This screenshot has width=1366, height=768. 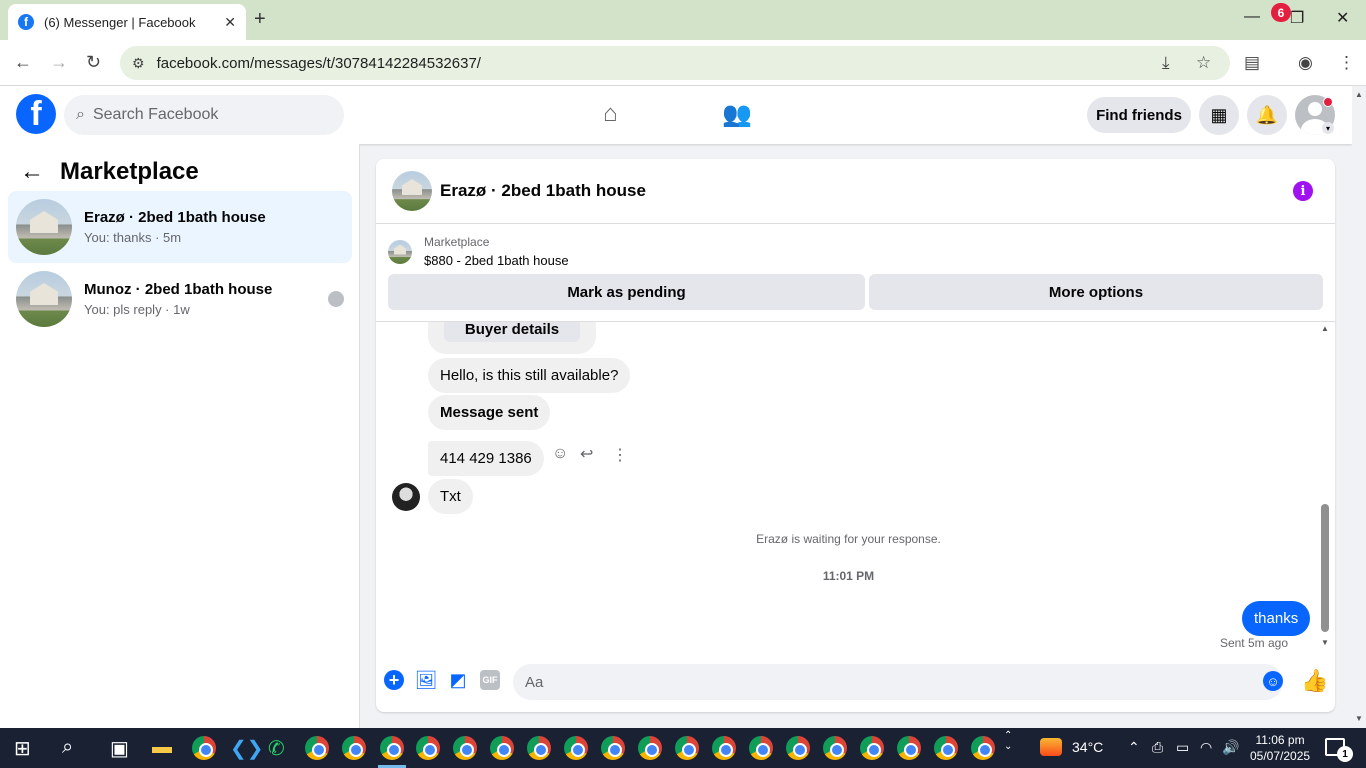 What do you see at coordinates (93, 62) in the screenshot?
I see `reload-icon: ↻` at bounding box center [93, 62].